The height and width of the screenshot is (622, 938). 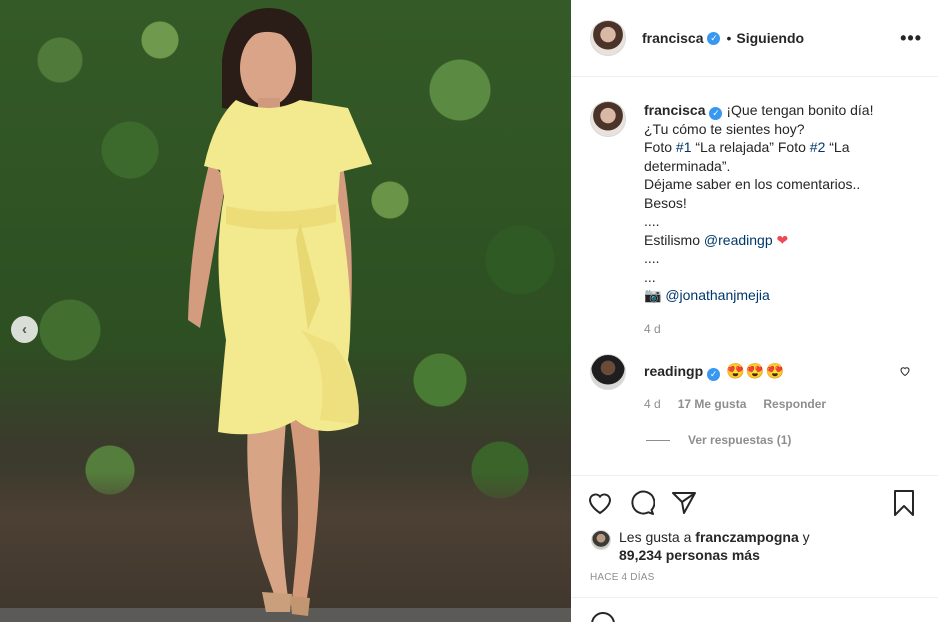 What do you see at coordinates (608, 372) in the screenshot?
I see `commenter-avatar` at bounding box center [608, 372].